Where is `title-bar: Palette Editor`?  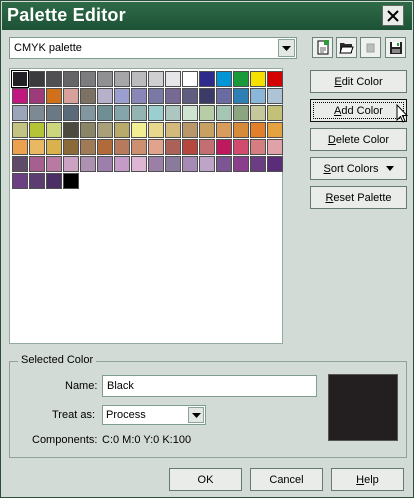 title-bar: Palette Editor is located at coordinates (207, 16).